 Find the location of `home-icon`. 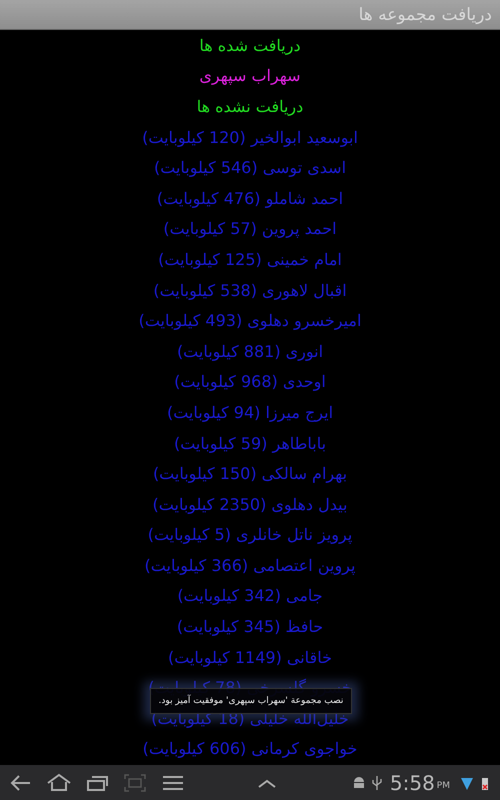

home-icon is located at coordinates (59, 783).